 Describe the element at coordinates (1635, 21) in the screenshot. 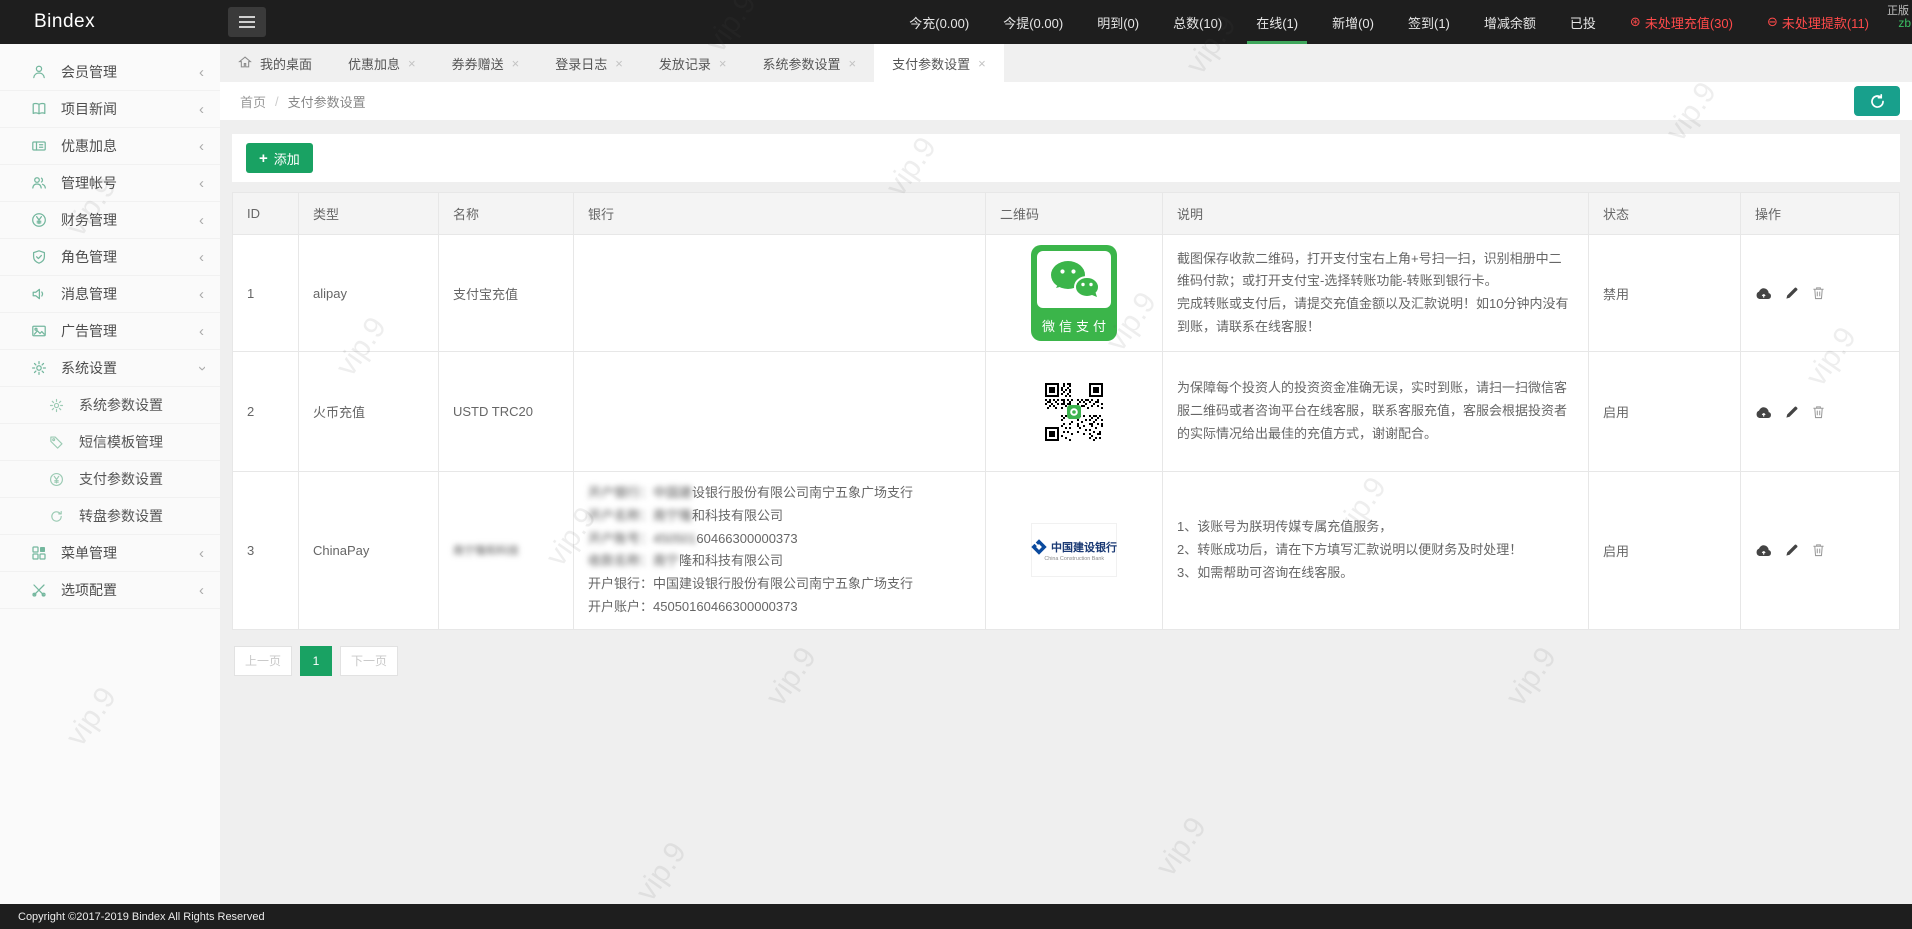

I see `pending-deposit-icon: ⊛` at that location.